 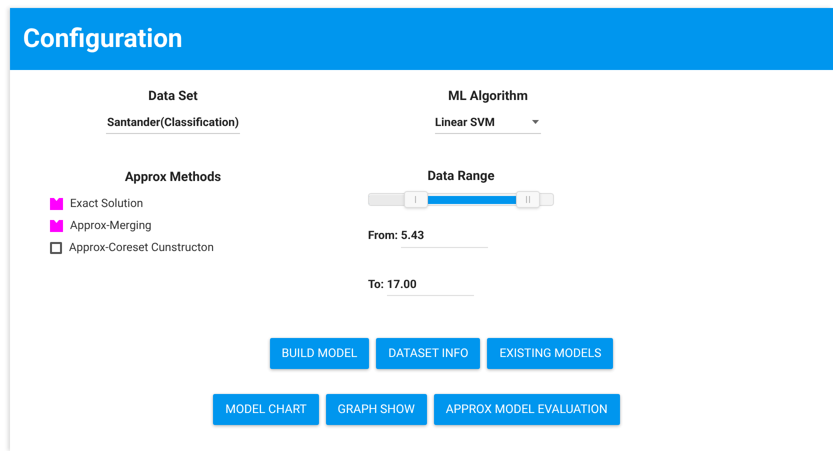 I want to click on action-button: DATASET INFO, so click(x=428, y=353).